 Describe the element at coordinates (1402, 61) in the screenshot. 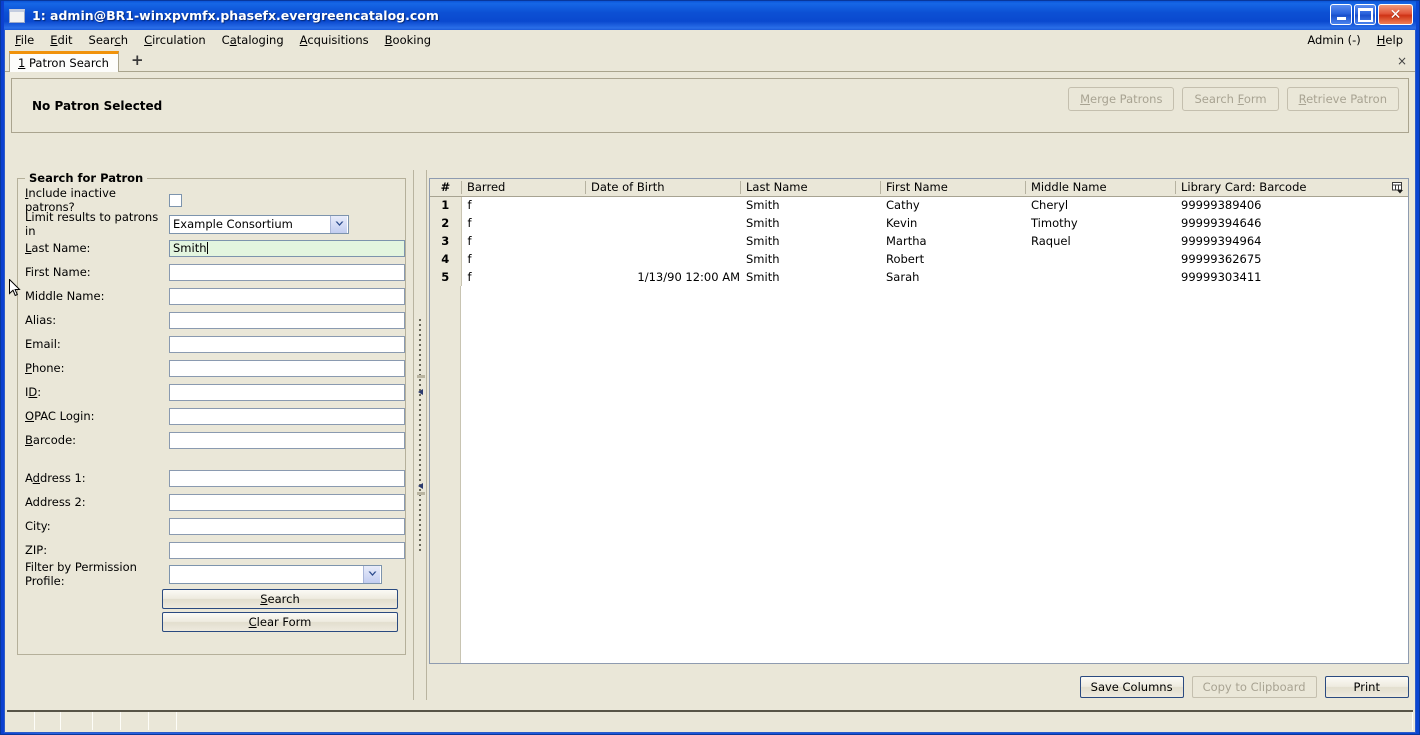

I see `close-tab-icon: ×` at that location.